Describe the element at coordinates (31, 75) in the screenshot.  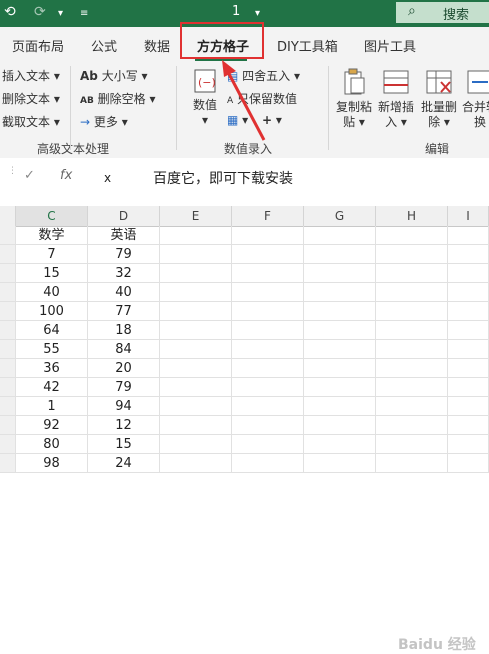
I see `insert-text-button: 插入文本 ▾` at that location.